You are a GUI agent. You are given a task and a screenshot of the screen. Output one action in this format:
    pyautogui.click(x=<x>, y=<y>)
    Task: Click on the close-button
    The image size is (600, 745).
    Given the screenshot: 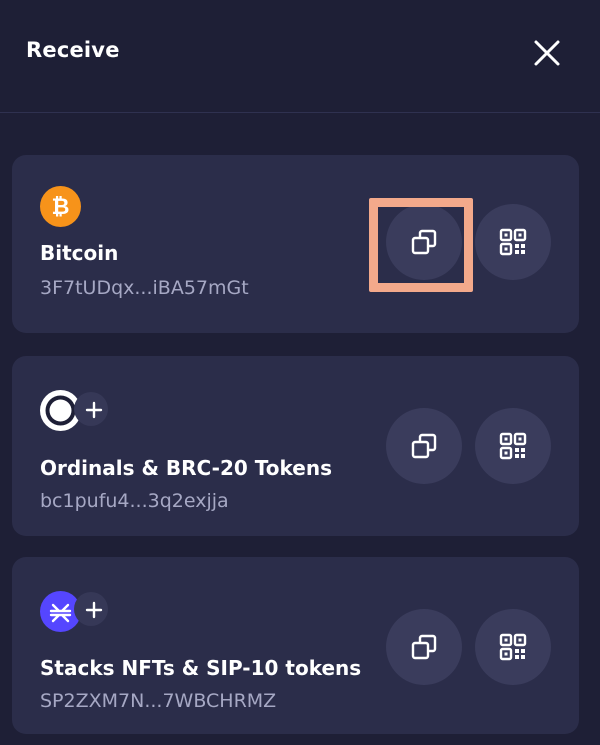 What is the action you would take?
    pyautogui.click(x=547, y=53)
    